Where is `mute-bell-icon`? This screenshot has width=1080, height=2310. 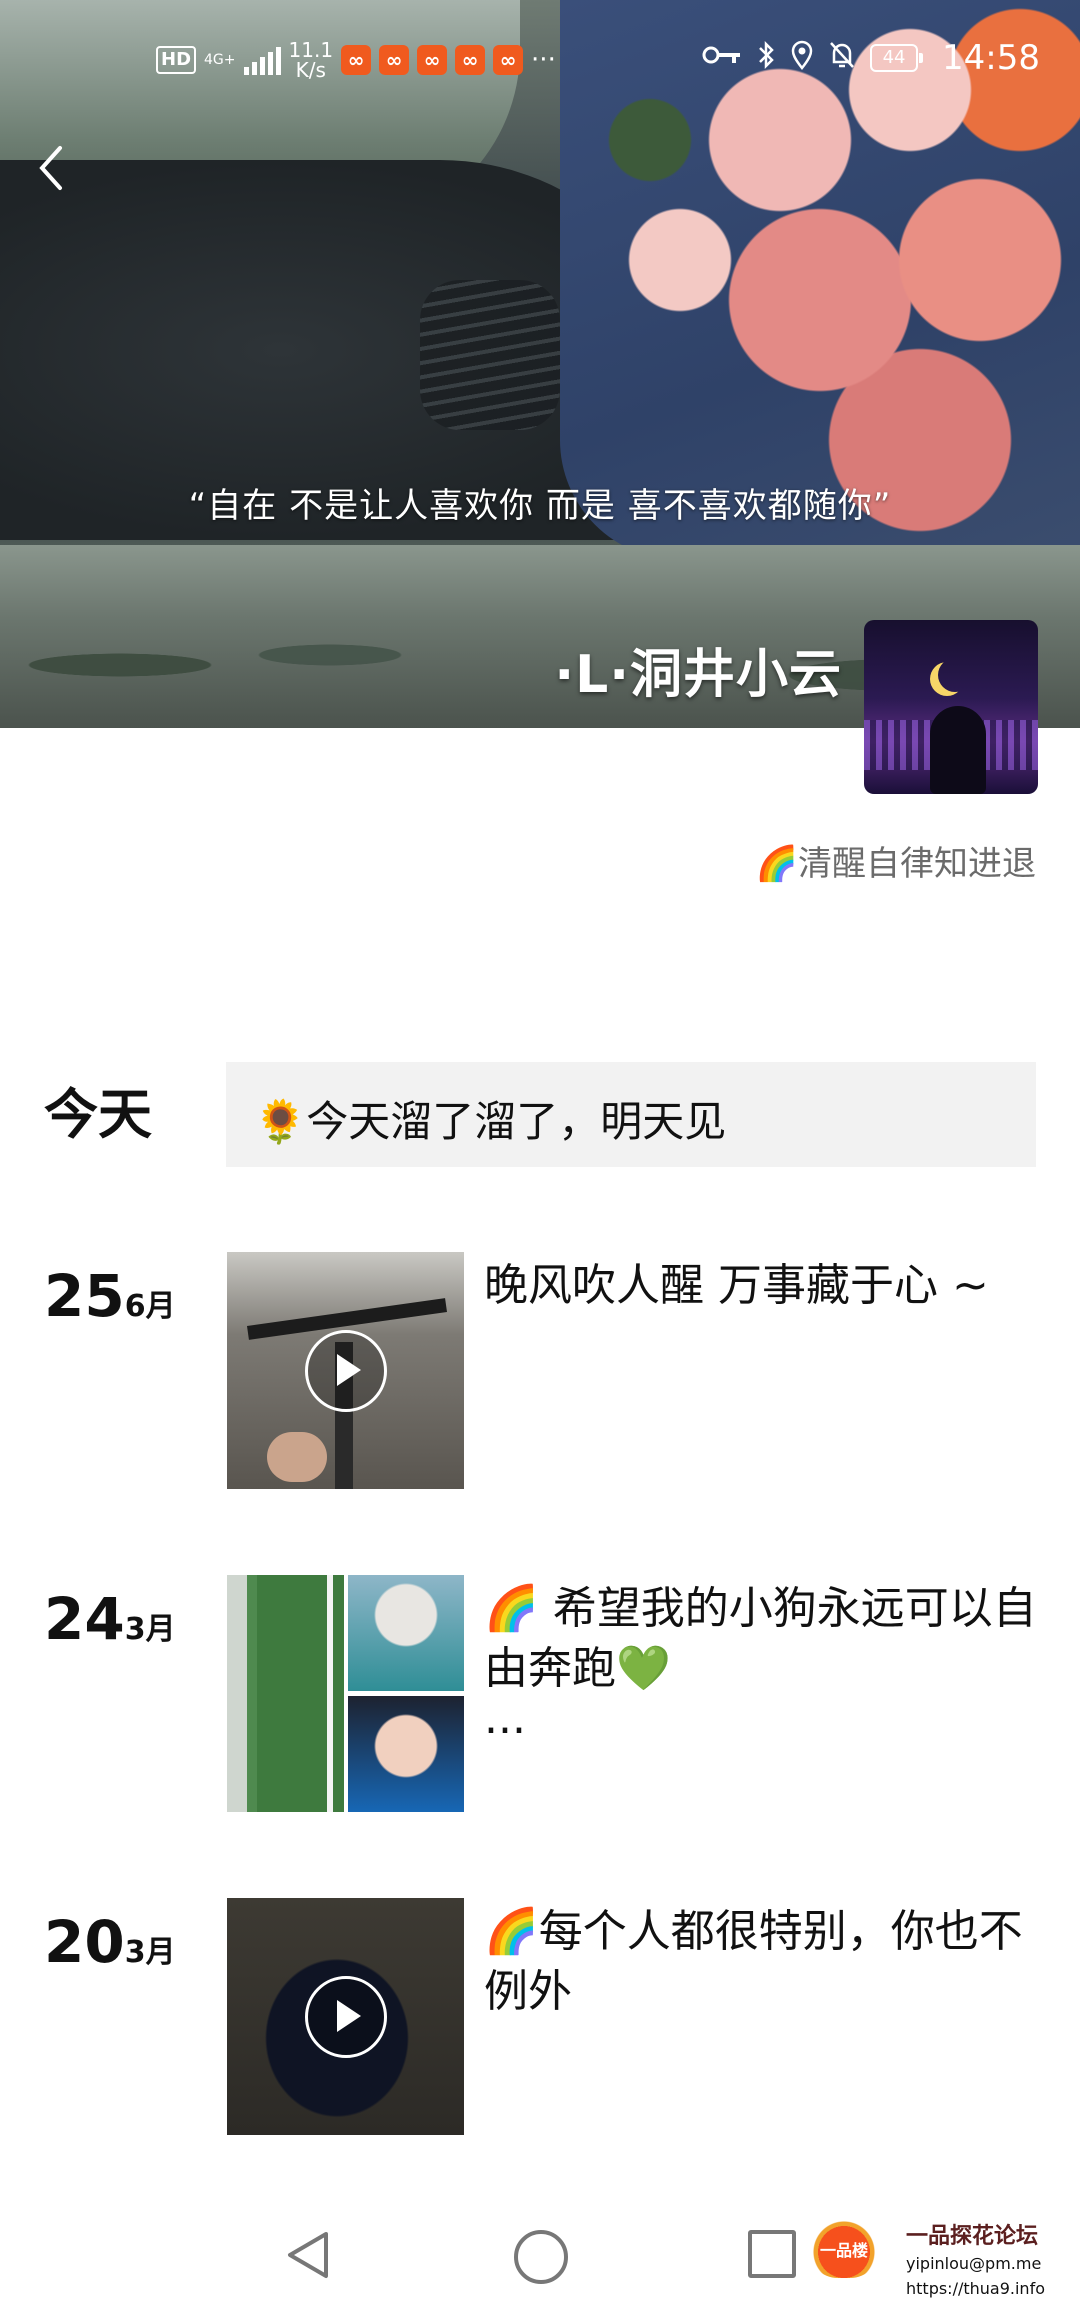 mute-bell-icon is located at coordinates (842, 58).